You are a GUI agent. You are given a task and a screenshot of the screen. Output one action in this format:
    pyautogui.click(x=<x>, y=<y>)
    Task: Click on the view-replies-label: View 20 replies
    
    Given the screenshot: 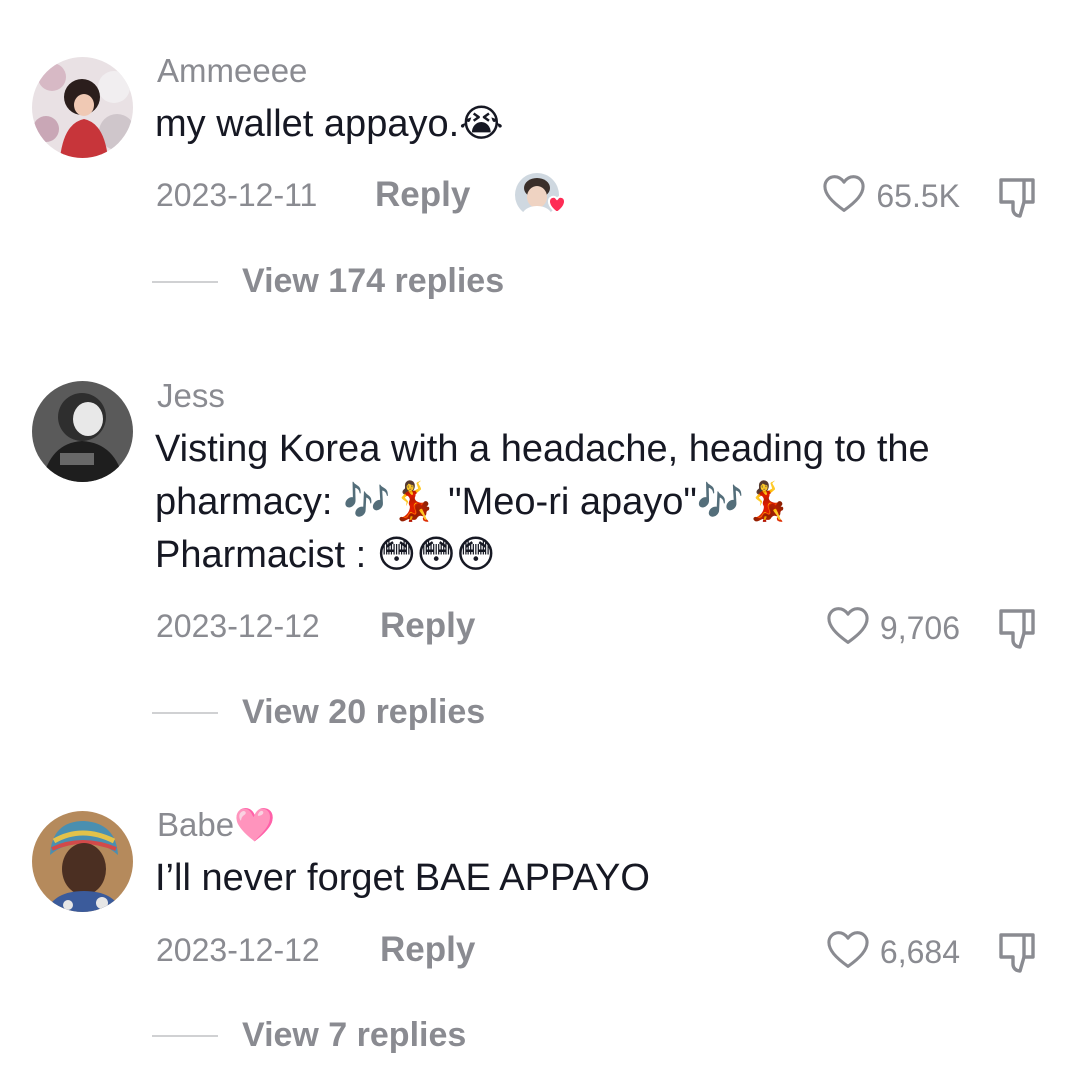 What is the action you would take?
    pyautogui.click(x=364, y=712)
    